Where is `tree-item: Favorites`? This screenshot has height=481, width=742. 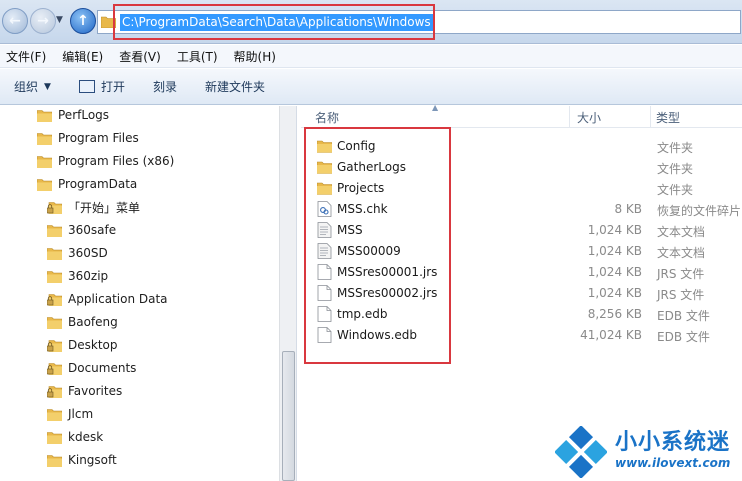
tree-item: Favorites is located at coordinates (84, 391).